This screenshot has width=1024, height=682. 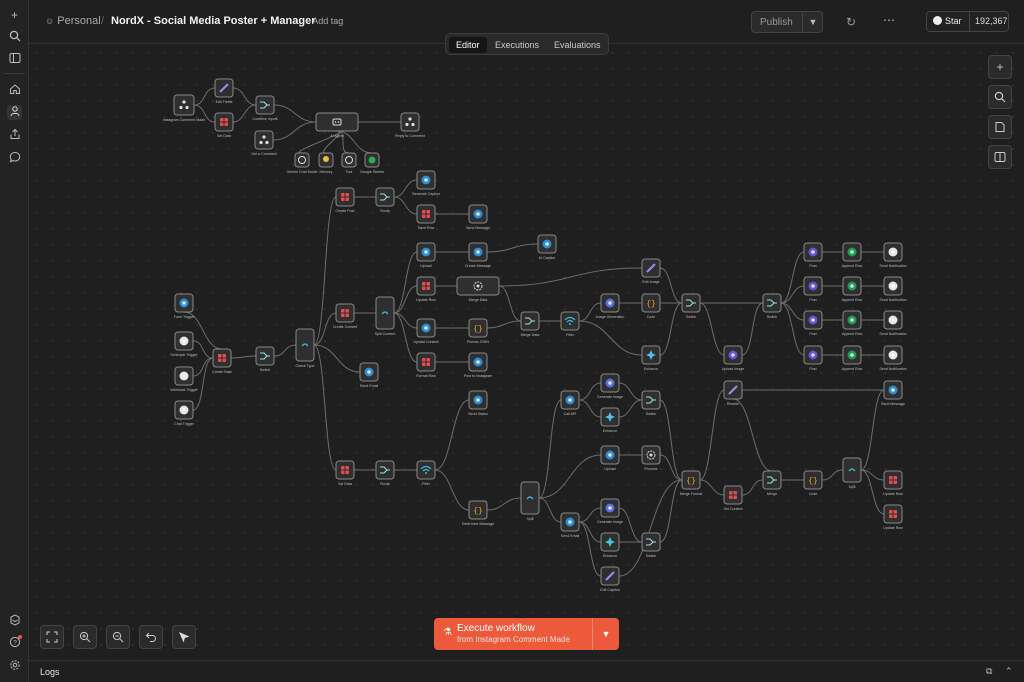 I want to click on tab-evaluations: Evaluations, so click(x=577, y=45).